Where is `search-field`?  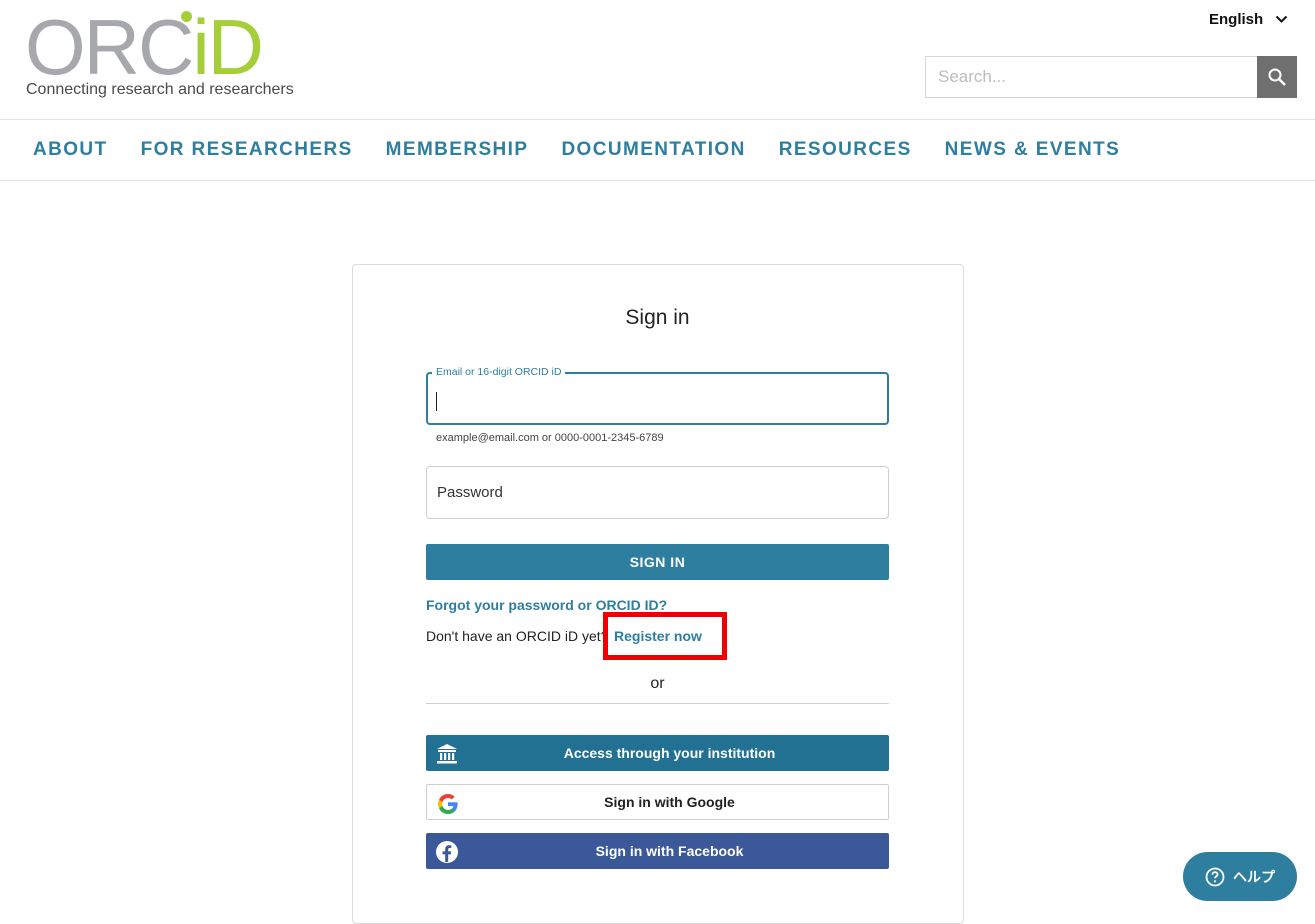 search-field is located at coordinates (1091, 77).